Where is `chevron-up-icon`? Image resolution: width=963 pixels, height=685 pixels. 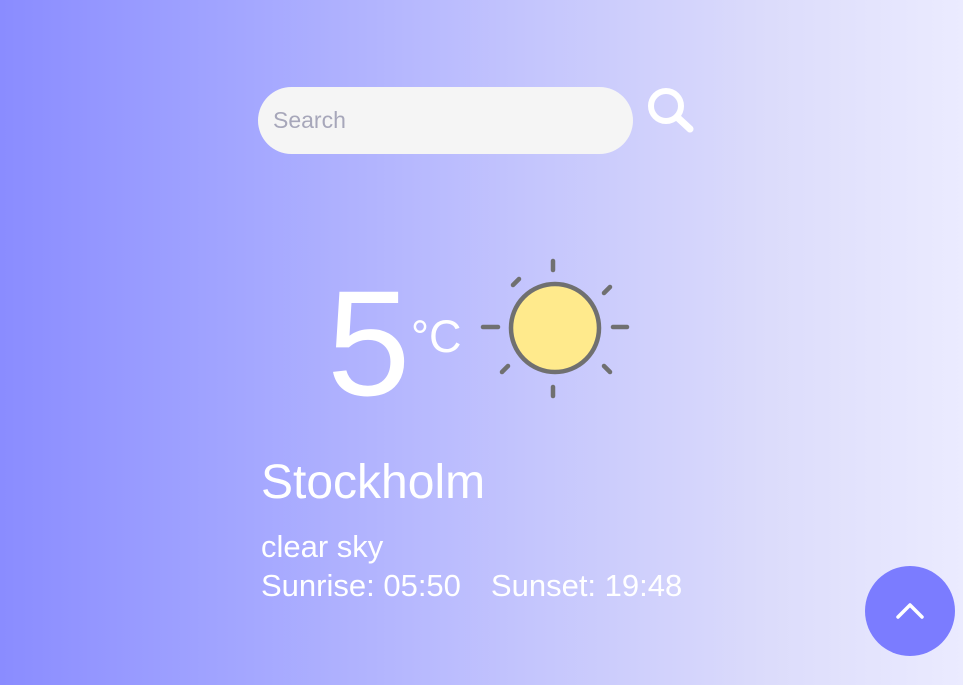 chevron-up-icon is located at coordinates (910, 611).